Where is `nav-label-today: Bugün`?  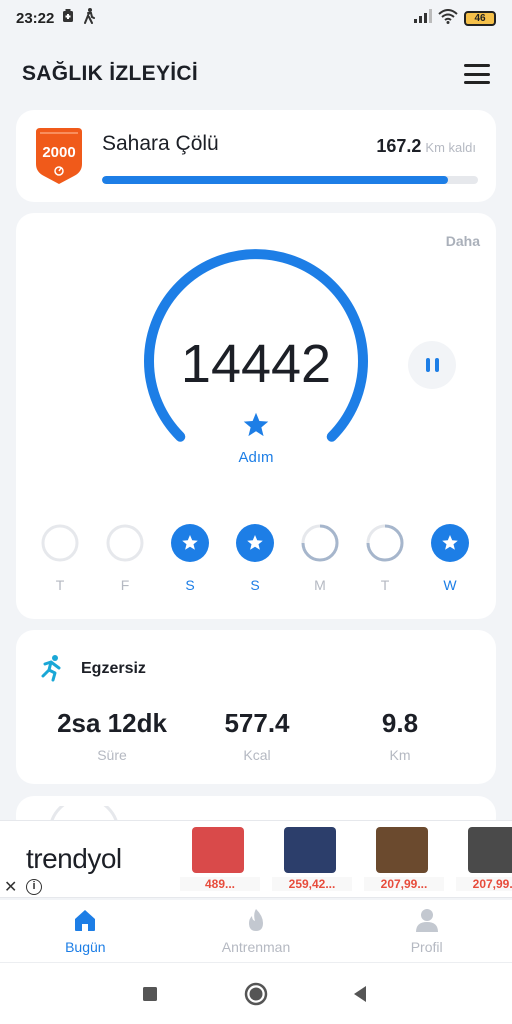
nav-label-today: Bugün is located at coordinates (85, 947).